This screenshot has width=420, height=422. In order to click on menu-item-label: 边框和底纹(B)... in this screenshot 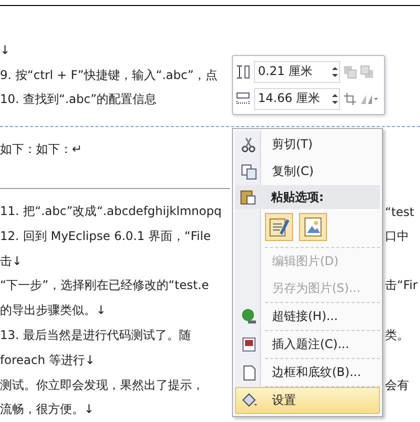, I will do `click(317, 372)`.